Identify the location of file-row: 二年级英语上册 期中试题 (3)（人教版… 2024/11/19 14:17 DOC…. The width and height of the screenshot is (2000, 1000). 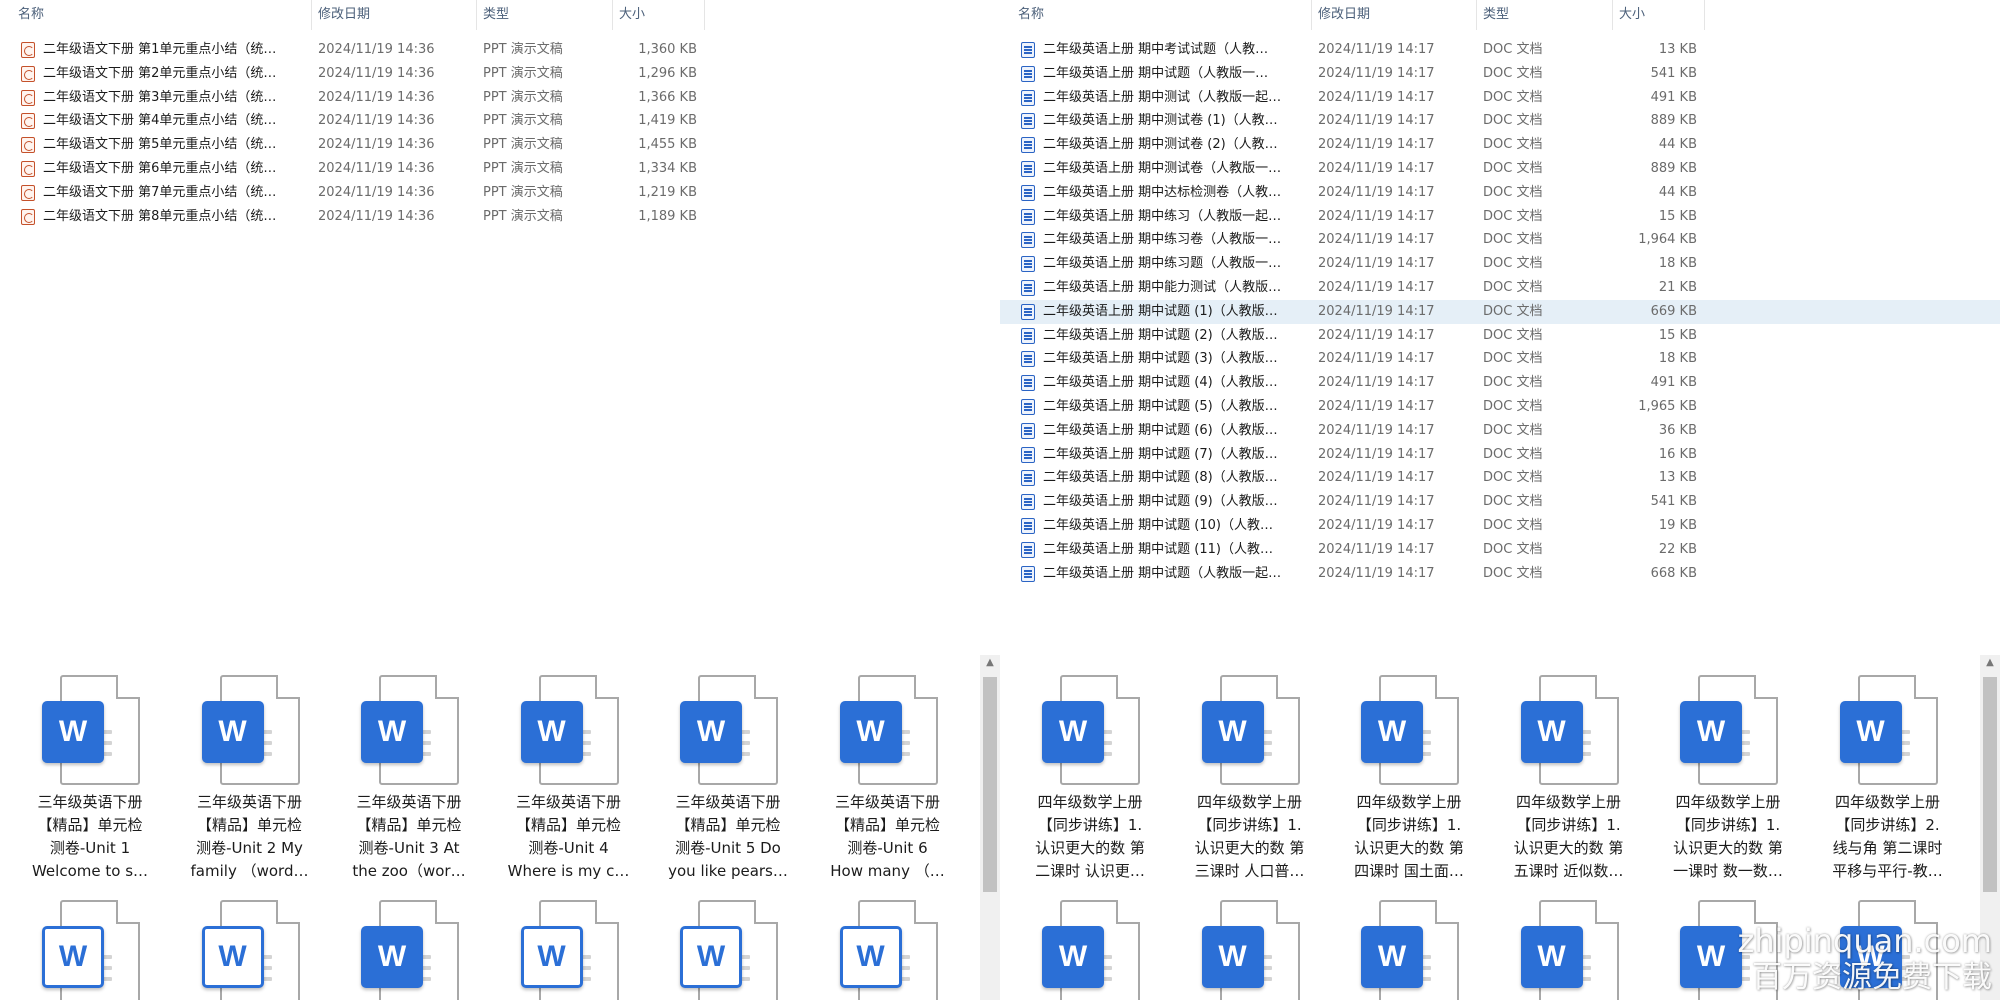
(1500, 359).